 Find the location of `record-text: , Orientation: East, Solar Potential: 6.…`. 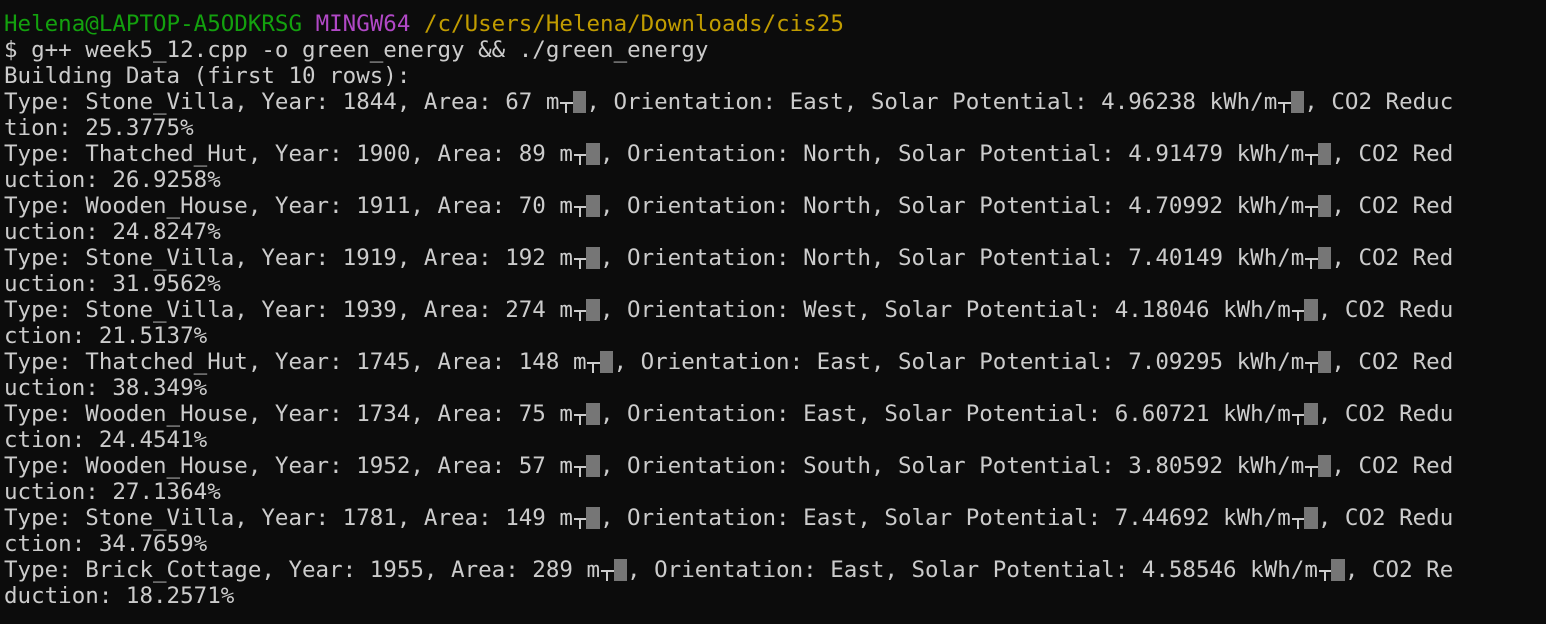

record-text: , Orientation: East, Solar Potential: 6.… is located at coordinates (945, 414).